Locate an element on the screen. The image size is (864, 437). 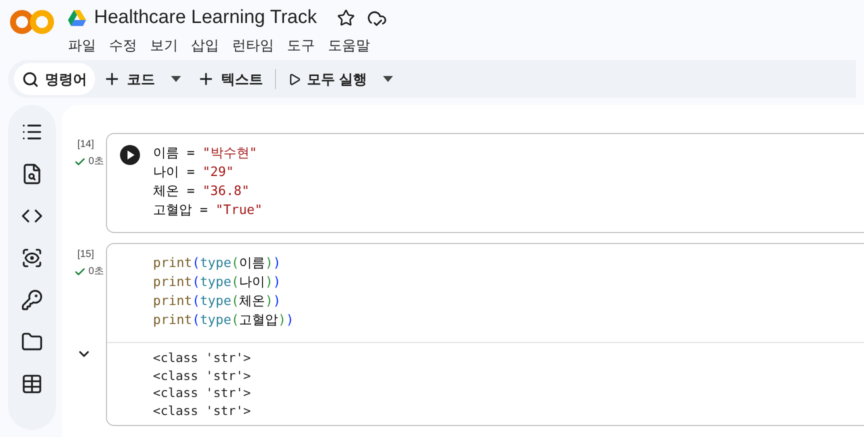
menu-item: 파일 is located at coordinates (82, 45).